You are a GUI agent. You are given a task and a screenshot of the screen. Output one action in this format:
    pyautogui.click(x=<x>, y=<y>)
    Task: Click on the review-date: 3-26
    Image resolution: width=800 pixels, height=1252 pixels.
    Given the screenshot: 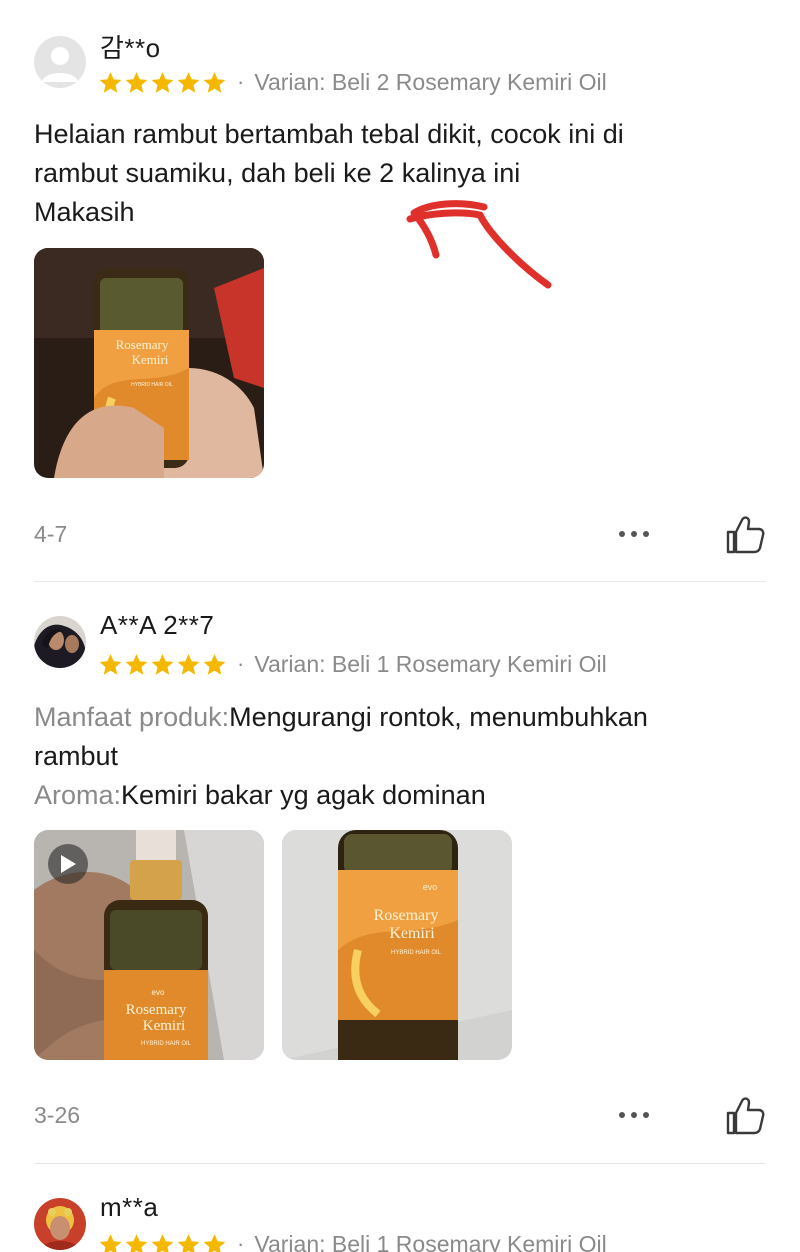 What is the action you would take?
    pyautogui.click(x=57, y=1115)
    